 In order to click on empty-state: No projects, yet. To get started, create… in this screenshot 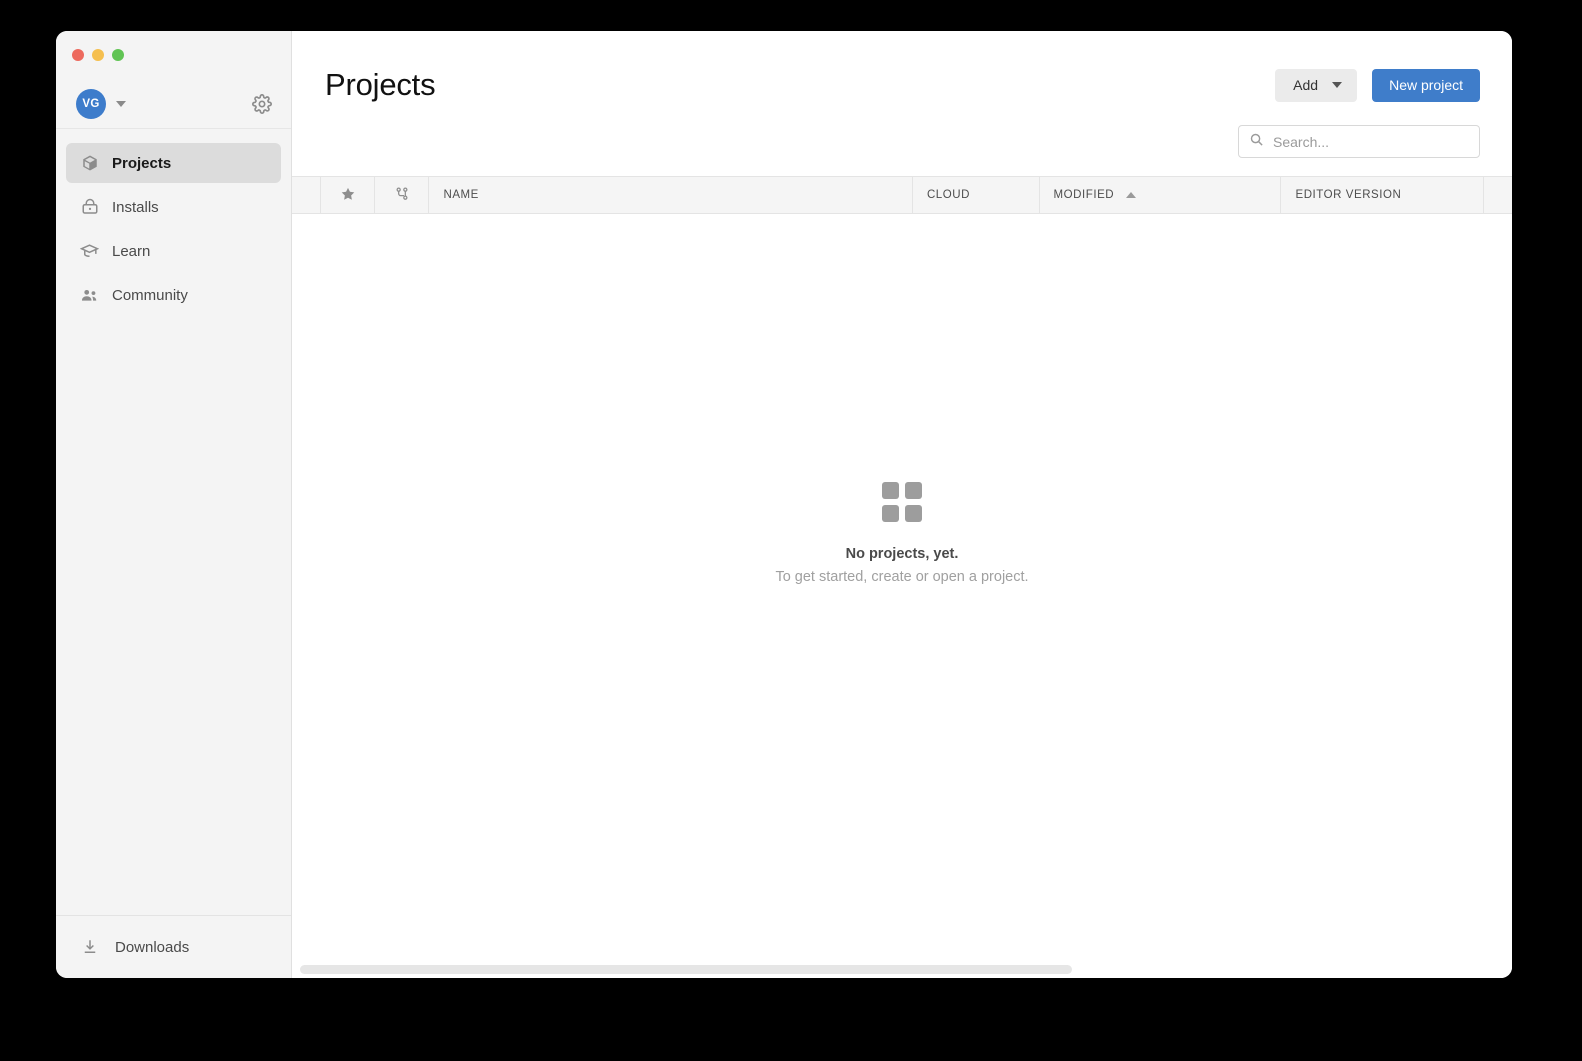, I will do `click(902, 533)`.